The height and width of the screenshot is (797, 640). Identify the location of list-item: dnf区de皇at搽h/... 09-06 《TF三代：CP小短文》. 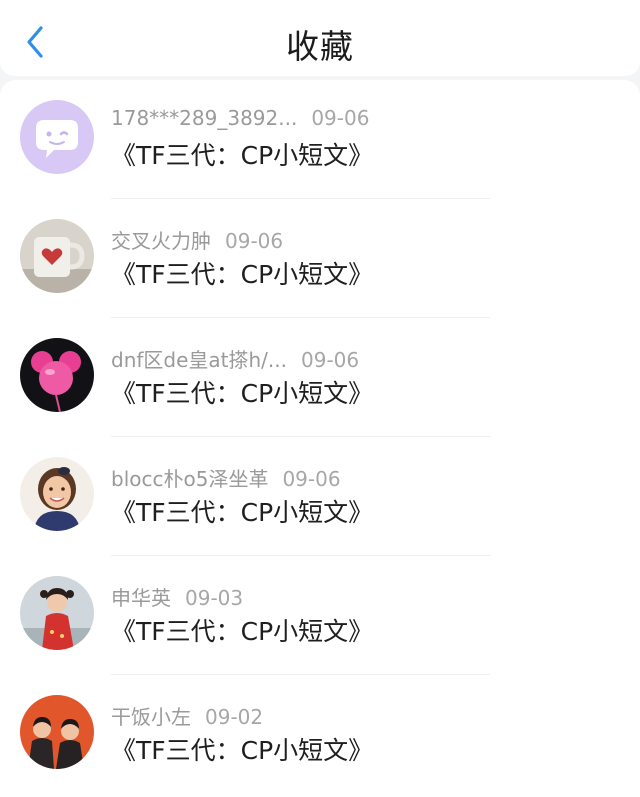
(320, 377).